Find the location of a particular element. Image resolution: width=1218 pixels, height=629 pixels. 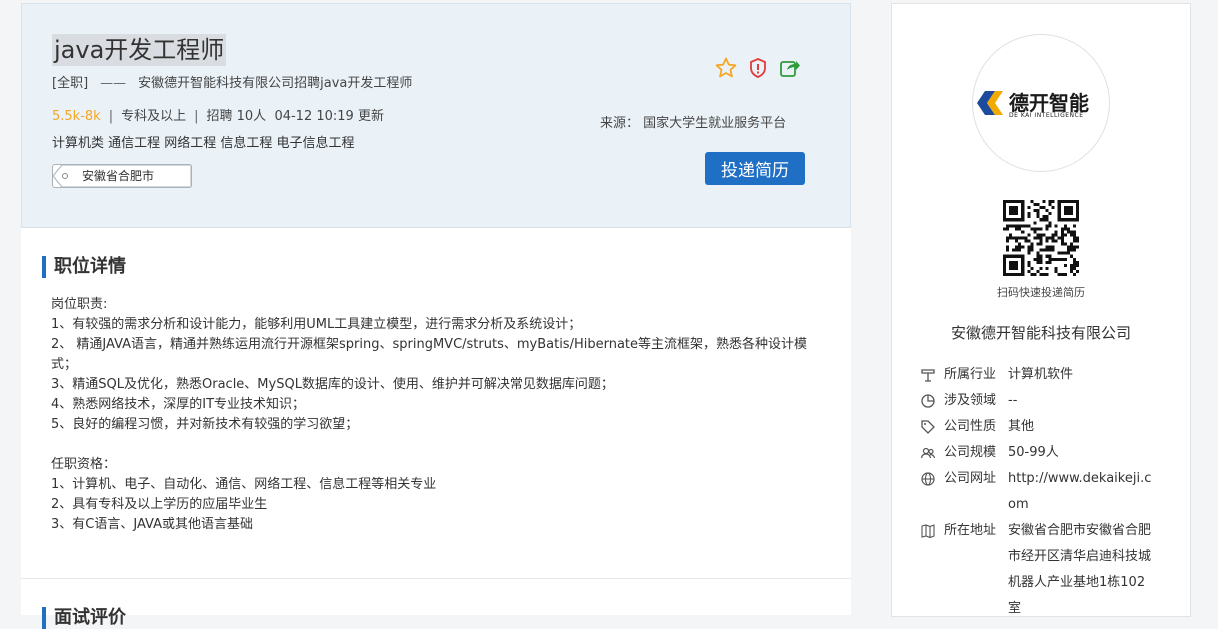

company-info-nature: 公司性质 其他 is located at coordinates (1051, 427).